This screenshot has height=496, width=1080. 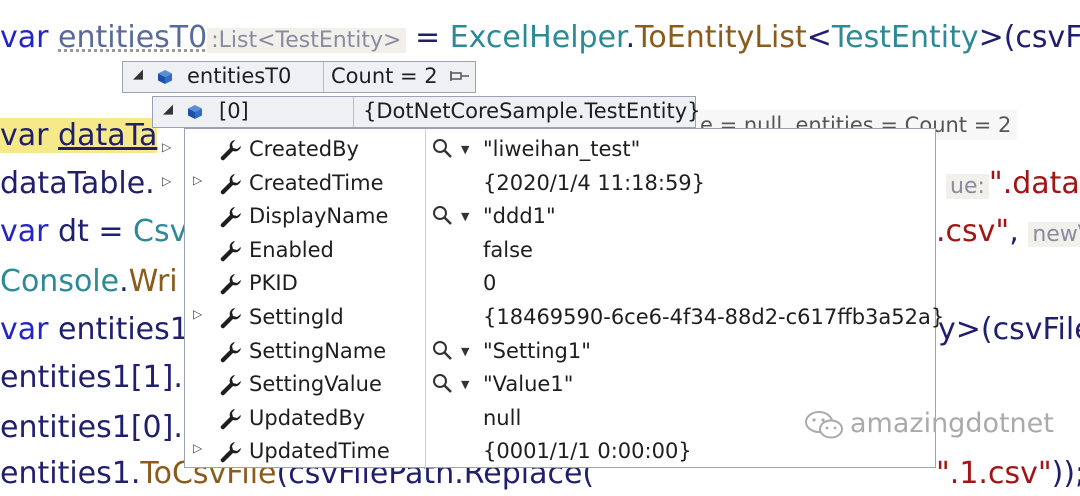 I want to click on code-text: y>(csvFileP, so click(x=1009, y=329).